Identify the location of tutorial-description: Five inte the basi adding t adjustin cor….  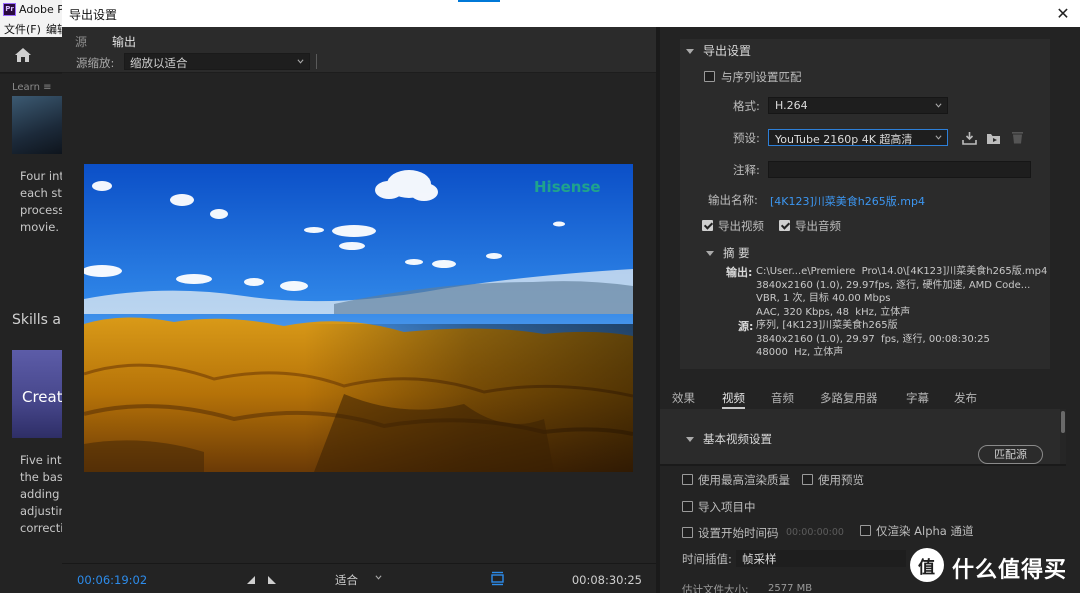
(41, 494).